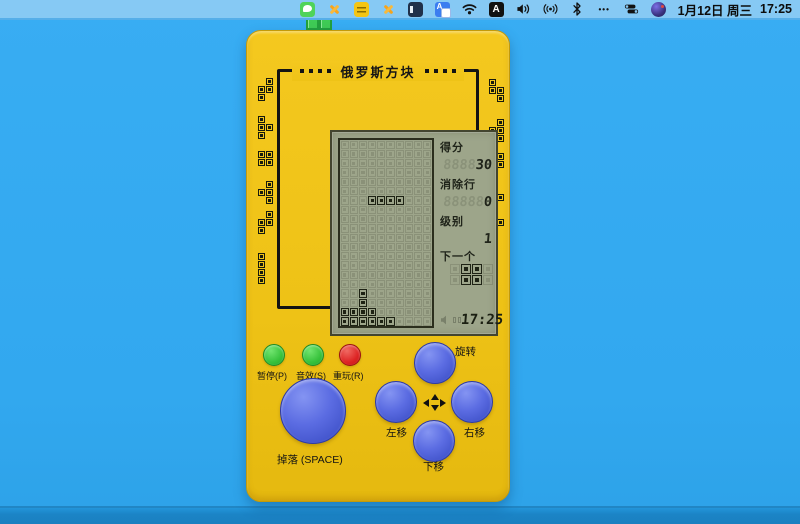 This screenshot has height=524, width=800. Describe the element at coordinates (482, 320) in the screenshot. I see `lcd-clock: 17:25` at that location.